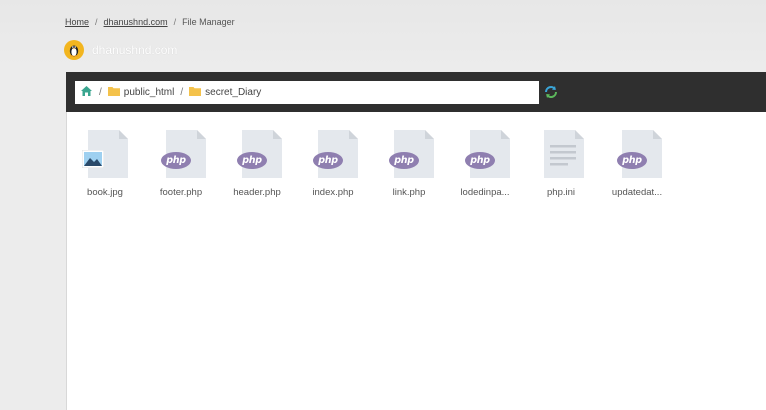 The height and width of the screenshot is (410, 766). I want to click on file-name: php.ini, so click(561, 192).